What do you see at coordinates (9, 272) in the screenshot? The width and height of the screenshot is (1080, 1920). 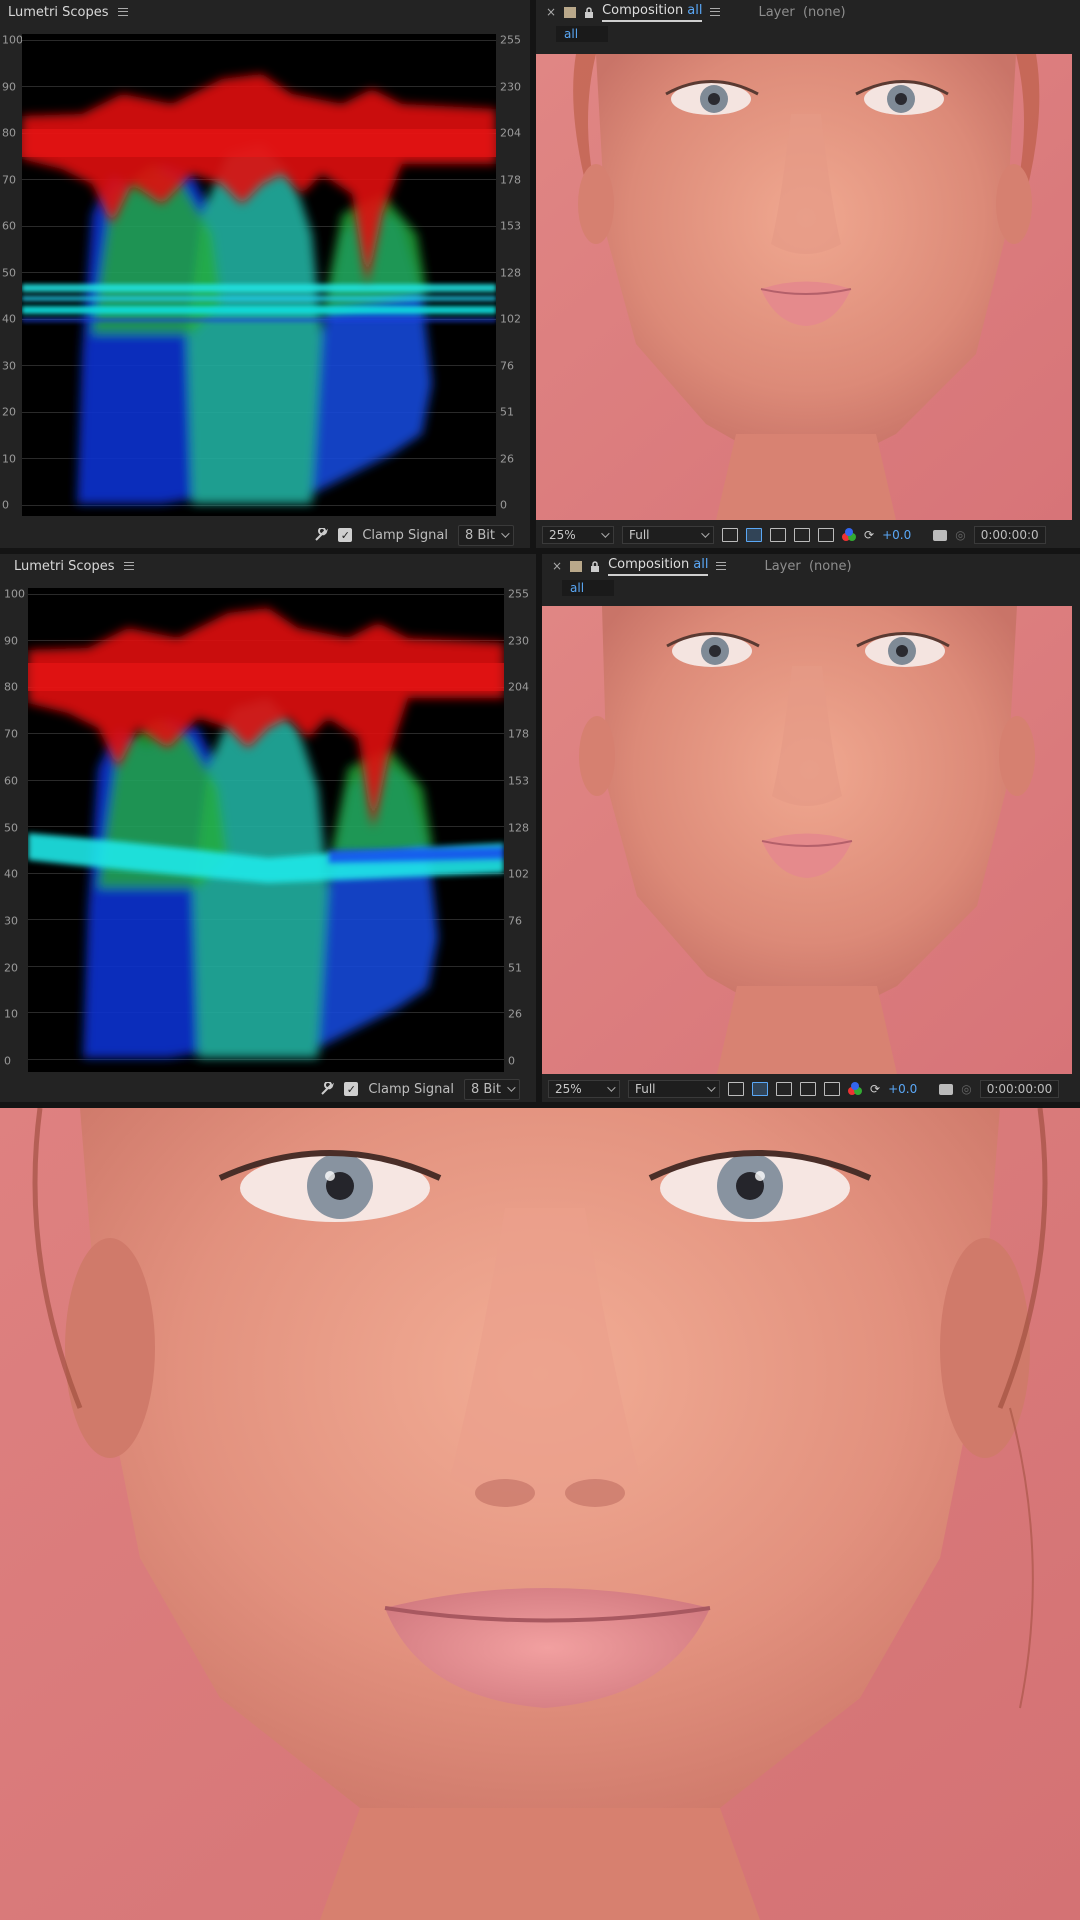 I see `tick-label: 50` at bounding box center [9, 272].